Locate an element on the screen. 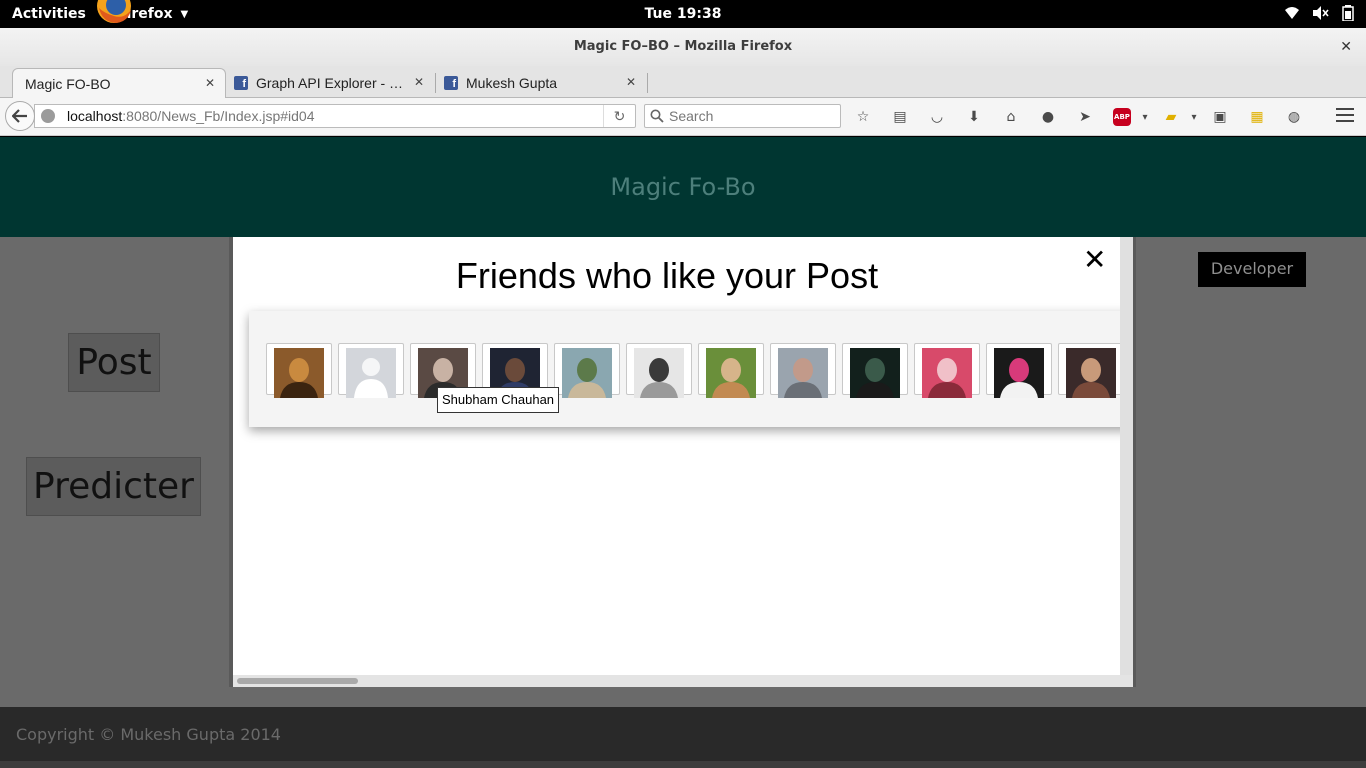 This screenshot has width=1366, height=768. outdoor-lake-photo-icon is located at coordinates (587, 373).